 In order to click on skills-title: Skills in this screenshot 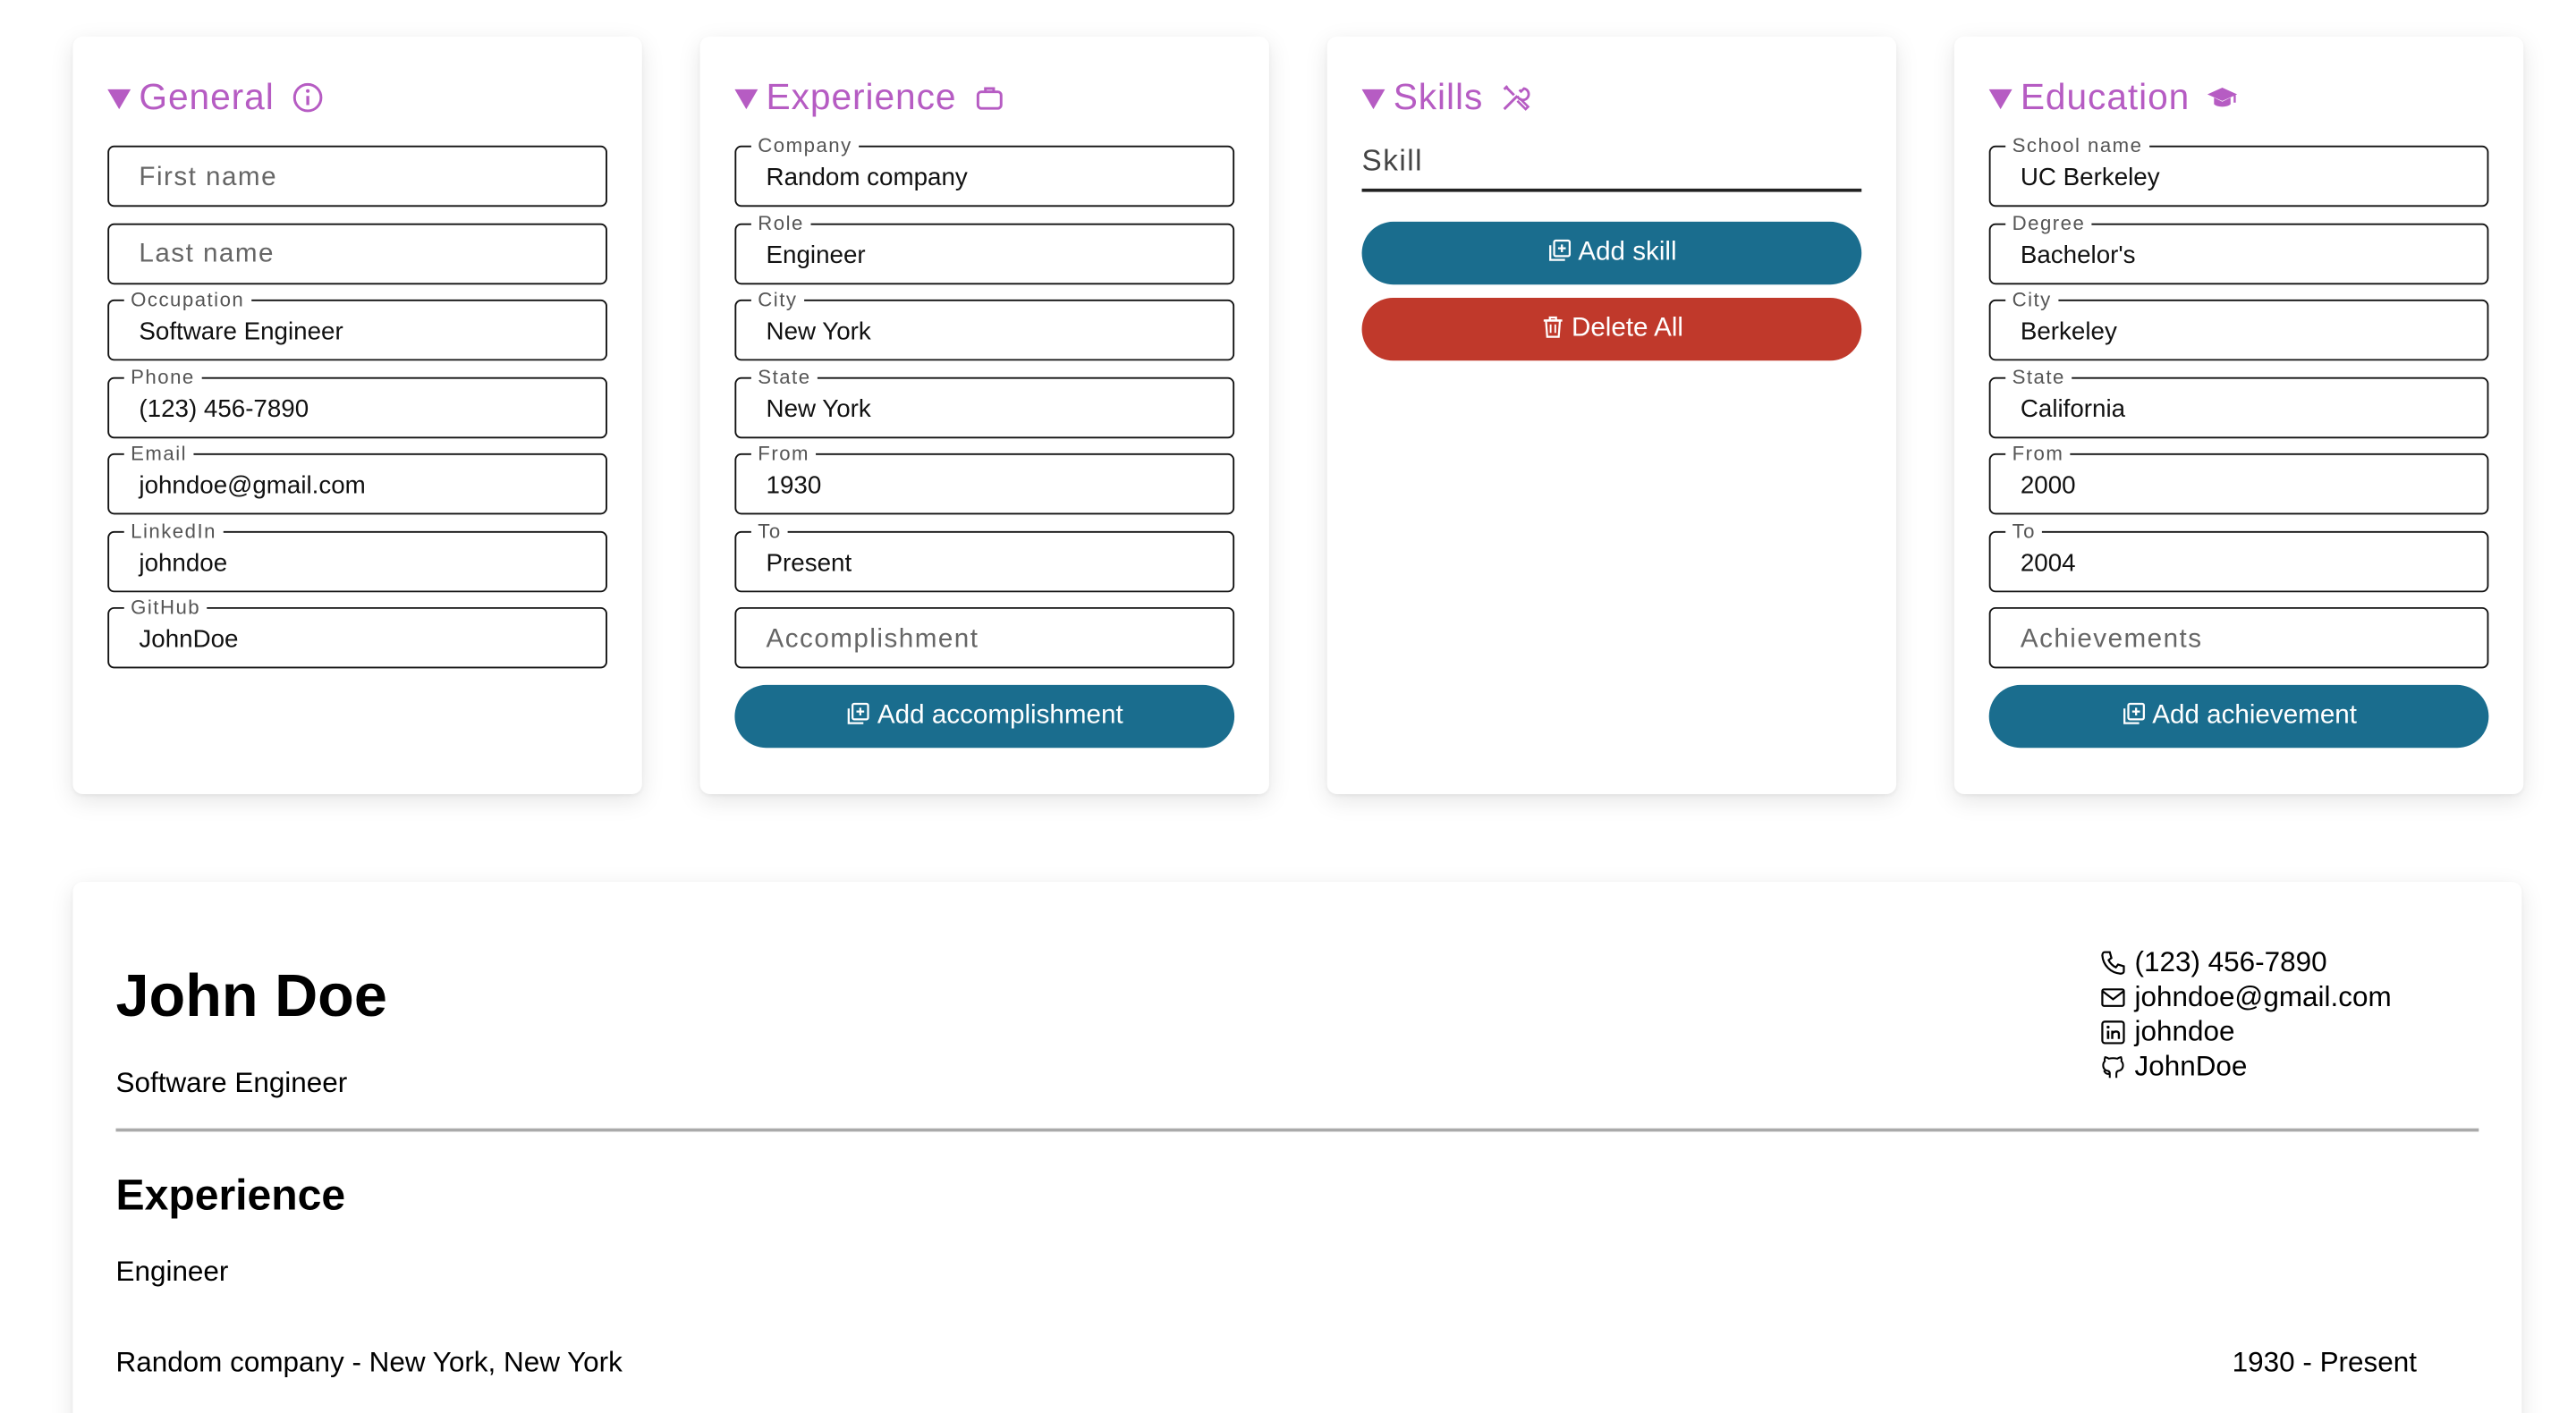, I will do `click(1438, 97)`.